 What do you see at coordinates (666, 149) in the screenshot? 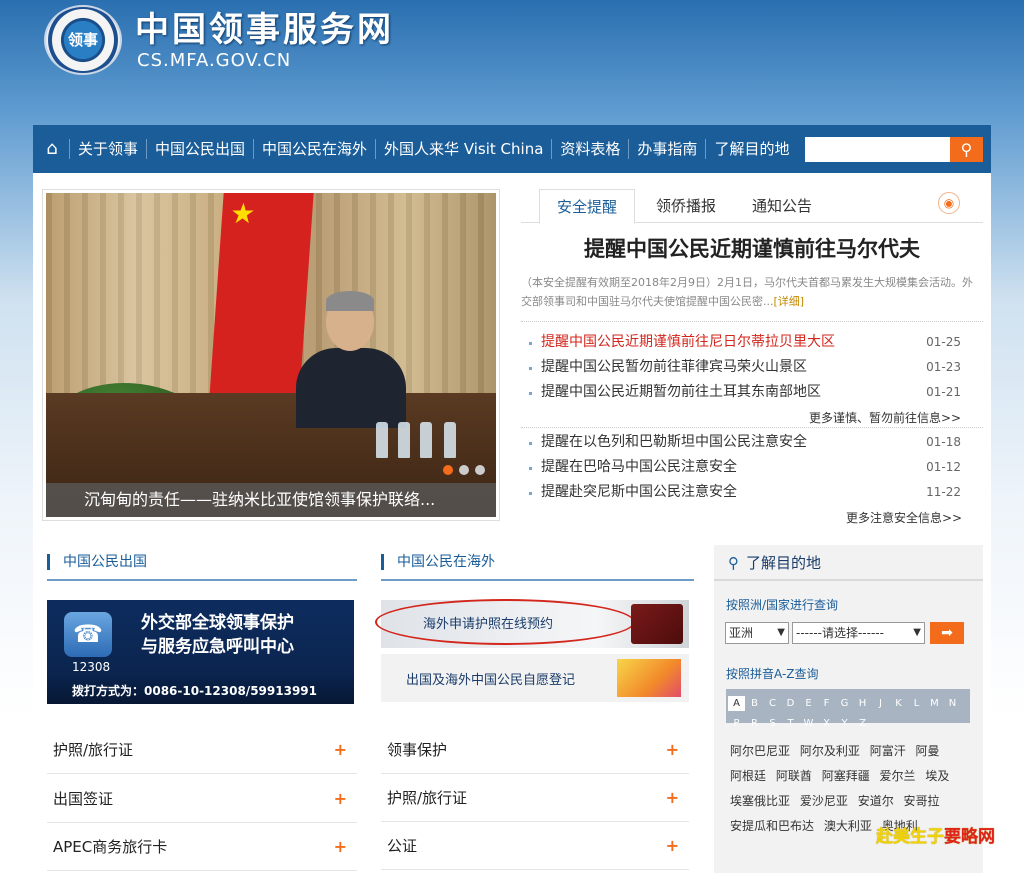
I see `nav-item-guide: 办事指南` at bounding box center [666, 149].